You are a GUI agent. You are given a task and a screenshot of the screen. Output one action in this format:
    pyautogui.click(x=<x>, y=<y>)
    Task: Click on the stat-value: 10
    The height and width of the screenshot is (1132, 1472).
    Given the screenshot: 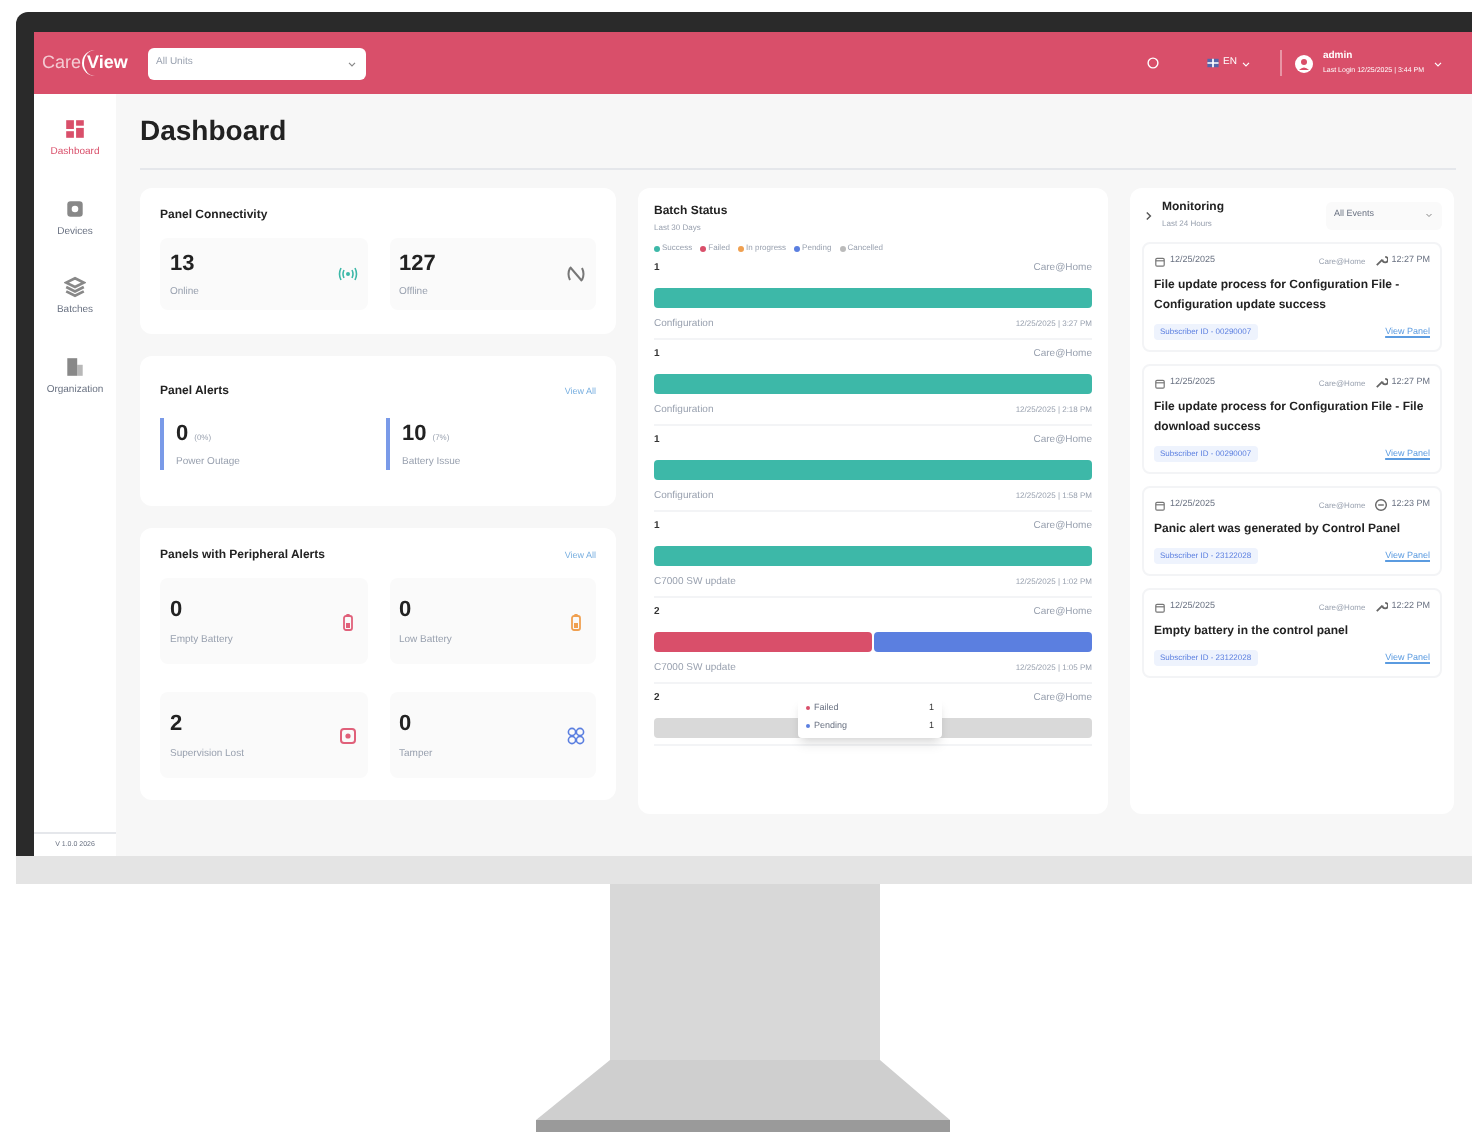 What is the action you would take?
    pyautogui.click(x=414, y=435)
    